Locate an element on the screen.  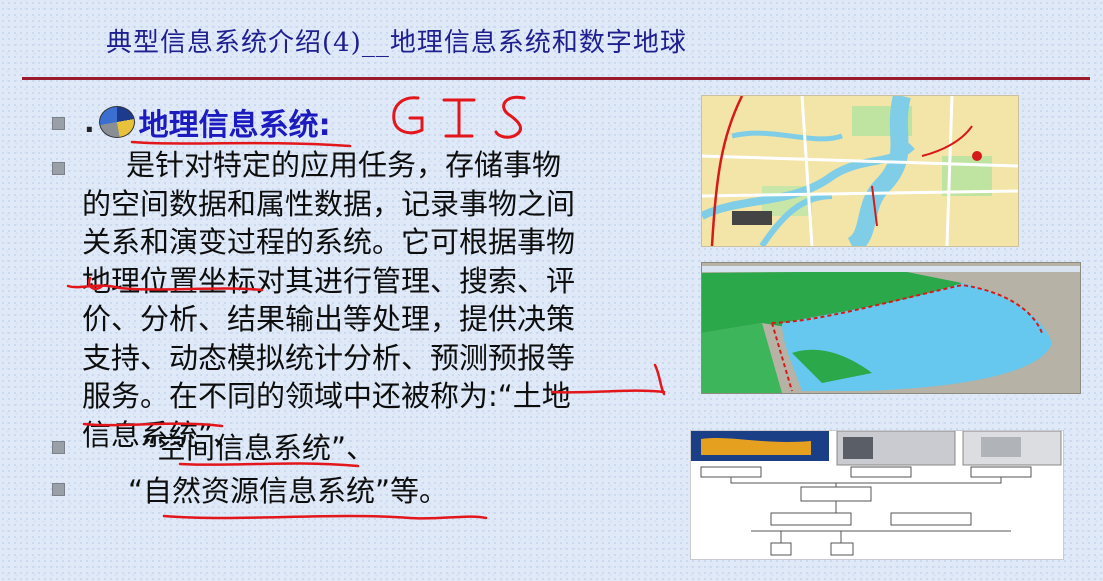
spatial-info-item: “空间信息系统”、 is located at coordinates (259, 448).